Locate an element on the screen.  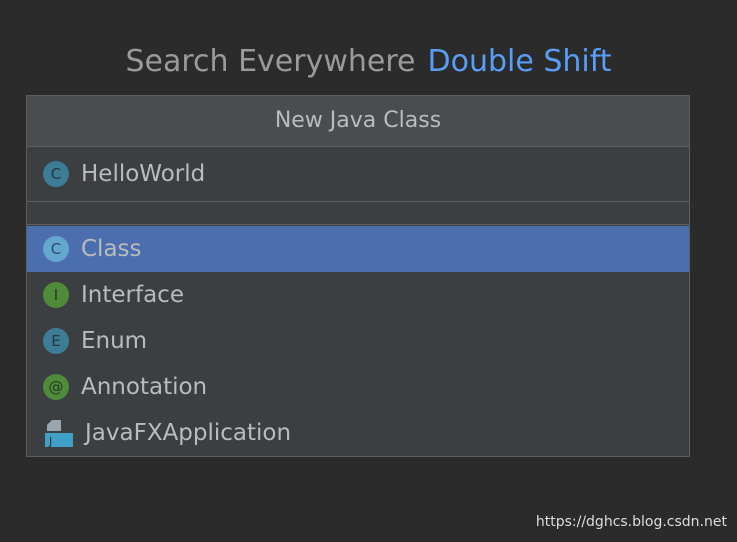
separator is located at coordinates (358, 213).